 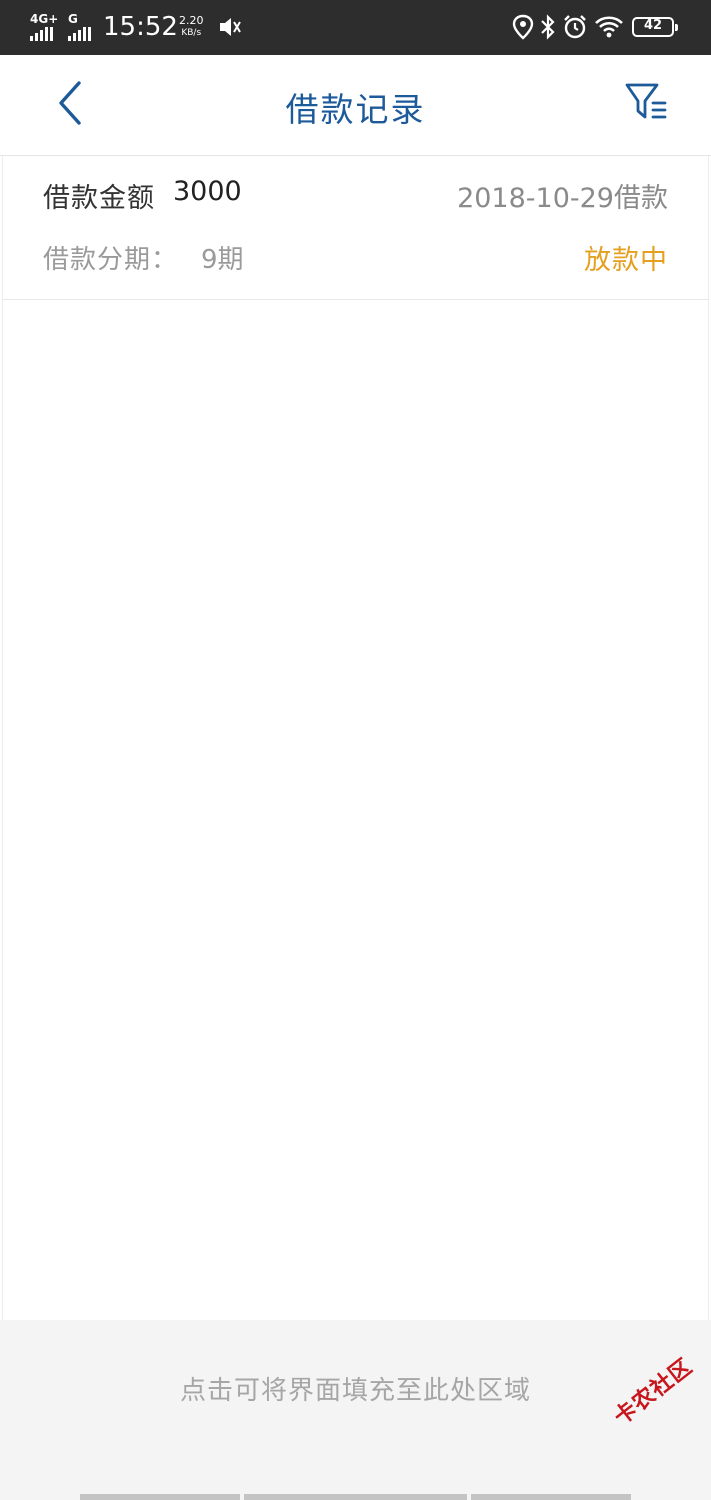 I want to click on network-speed-unit: KB/s, so click(x=191, y=33).